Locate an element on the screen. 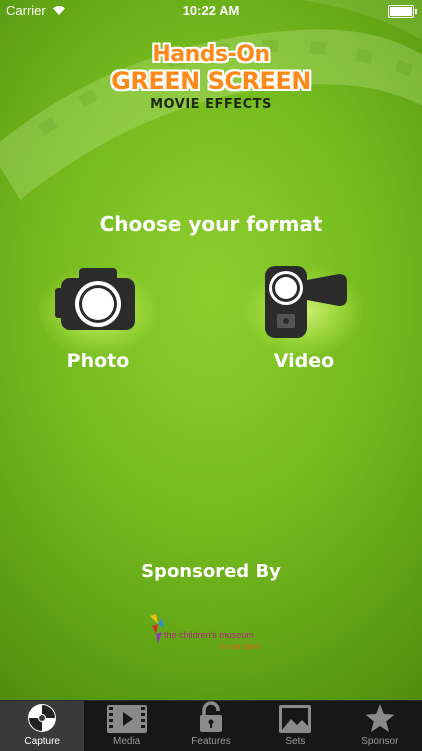  app-logo: Hands-On GREEN SCREEN MOVIE EFFECTS is located at coordinates (211, 77).